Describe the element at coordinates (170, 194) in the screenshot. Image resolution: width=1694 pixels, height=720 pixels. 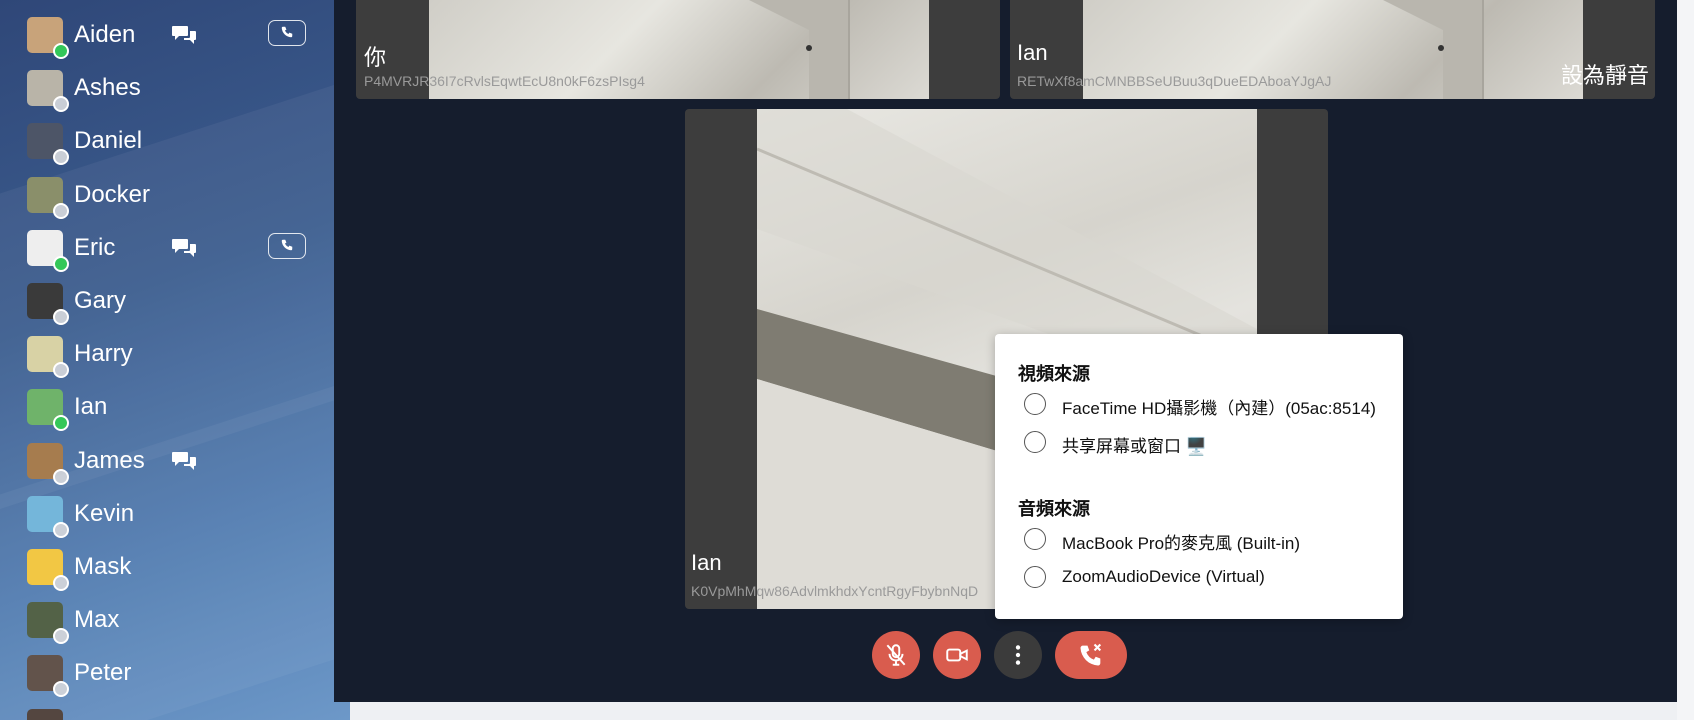
I see `contact-item-docker: Docker` at that location.